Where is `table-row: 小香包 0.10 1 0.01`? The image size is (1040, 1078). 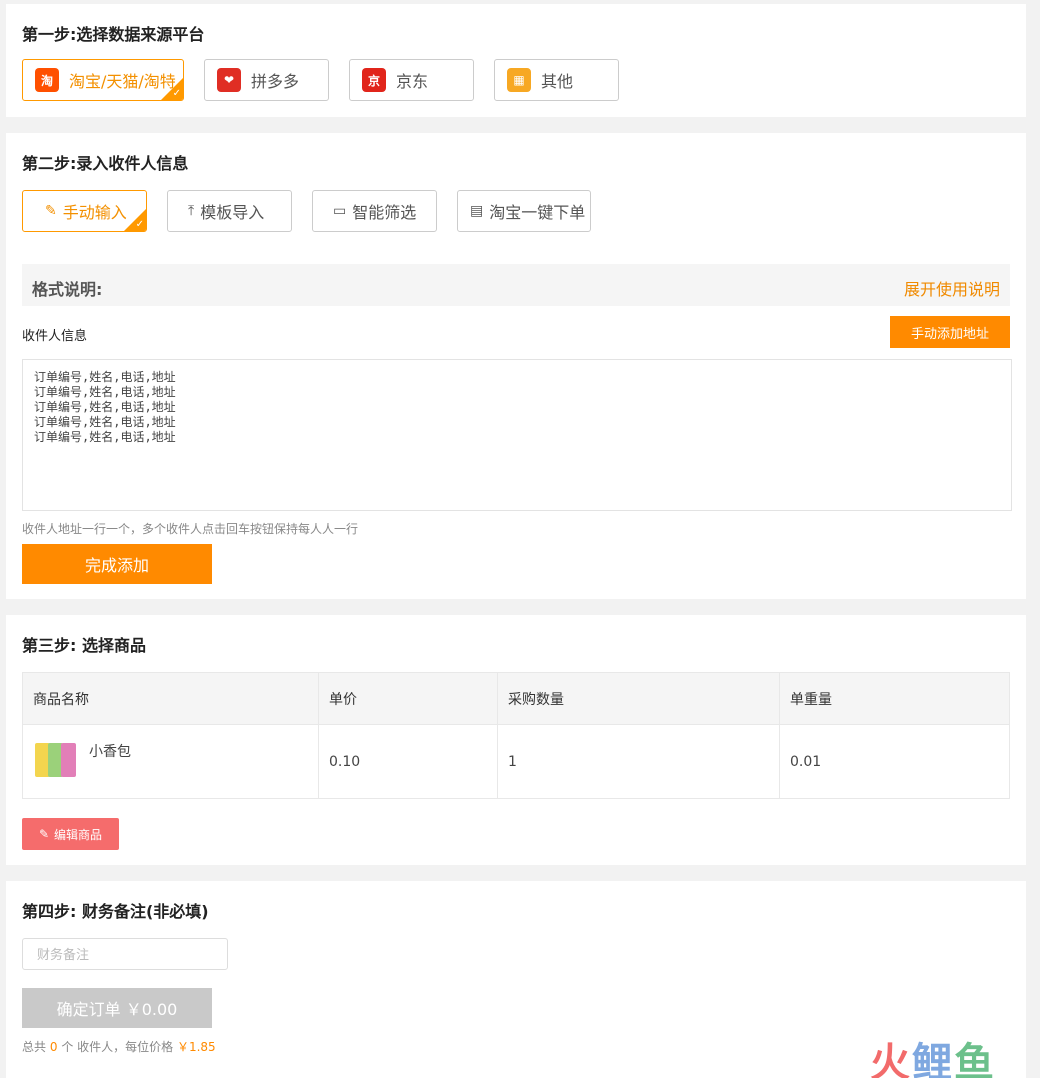
table-row: 小香包 0.10 1 0.01 is located at coordinates (516, 761).